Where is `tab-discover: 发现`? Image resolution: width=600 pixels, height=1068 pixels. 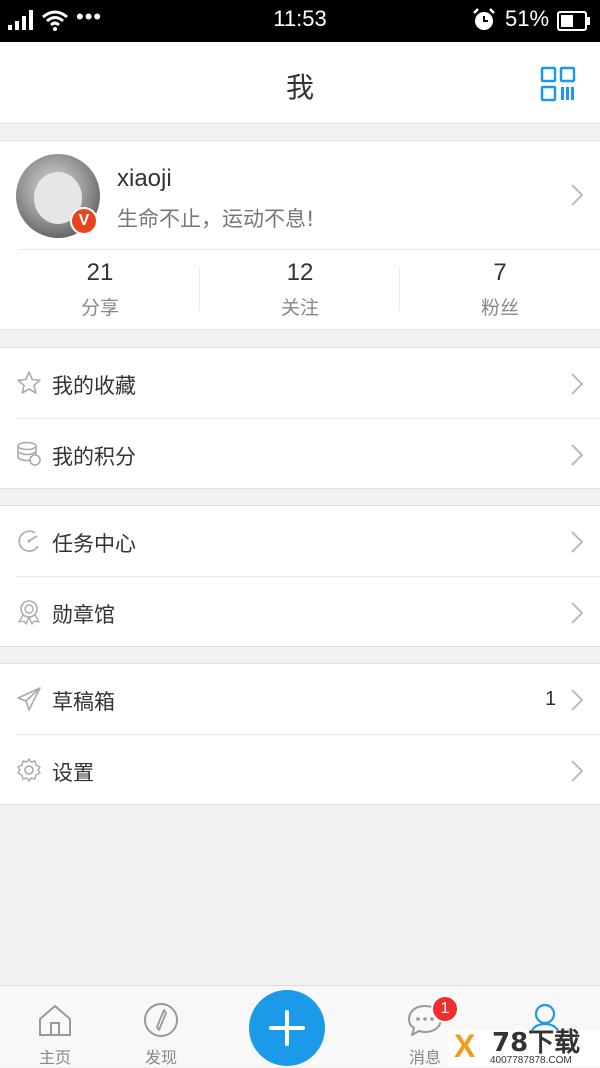 tab-discover: 发现 is located at coordinates (161, 1027).